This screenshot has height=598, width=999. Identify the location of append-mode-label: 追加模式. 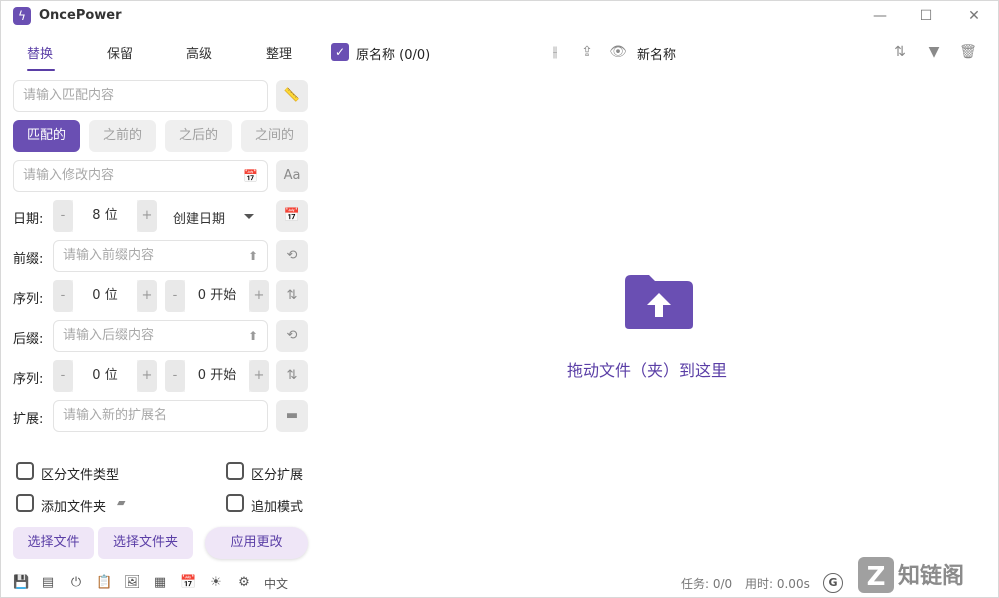
(277, 507).